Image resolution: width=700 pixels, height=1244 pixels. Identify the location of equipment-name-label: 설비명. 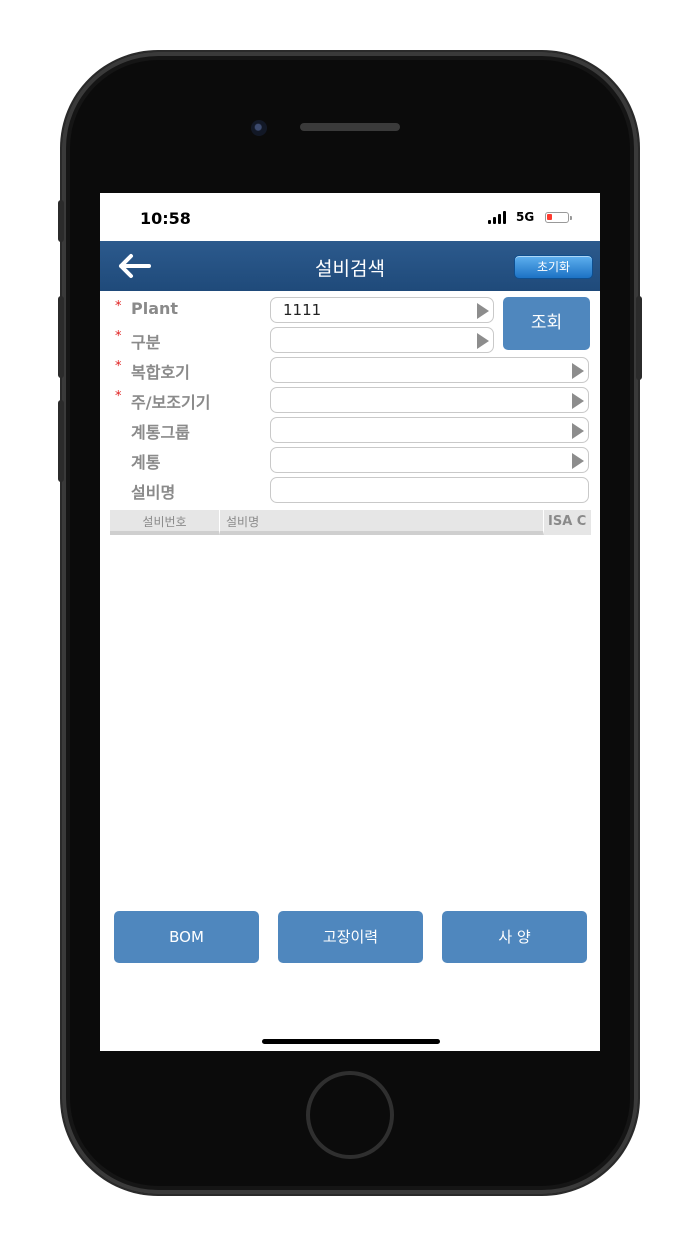
(153, 492).